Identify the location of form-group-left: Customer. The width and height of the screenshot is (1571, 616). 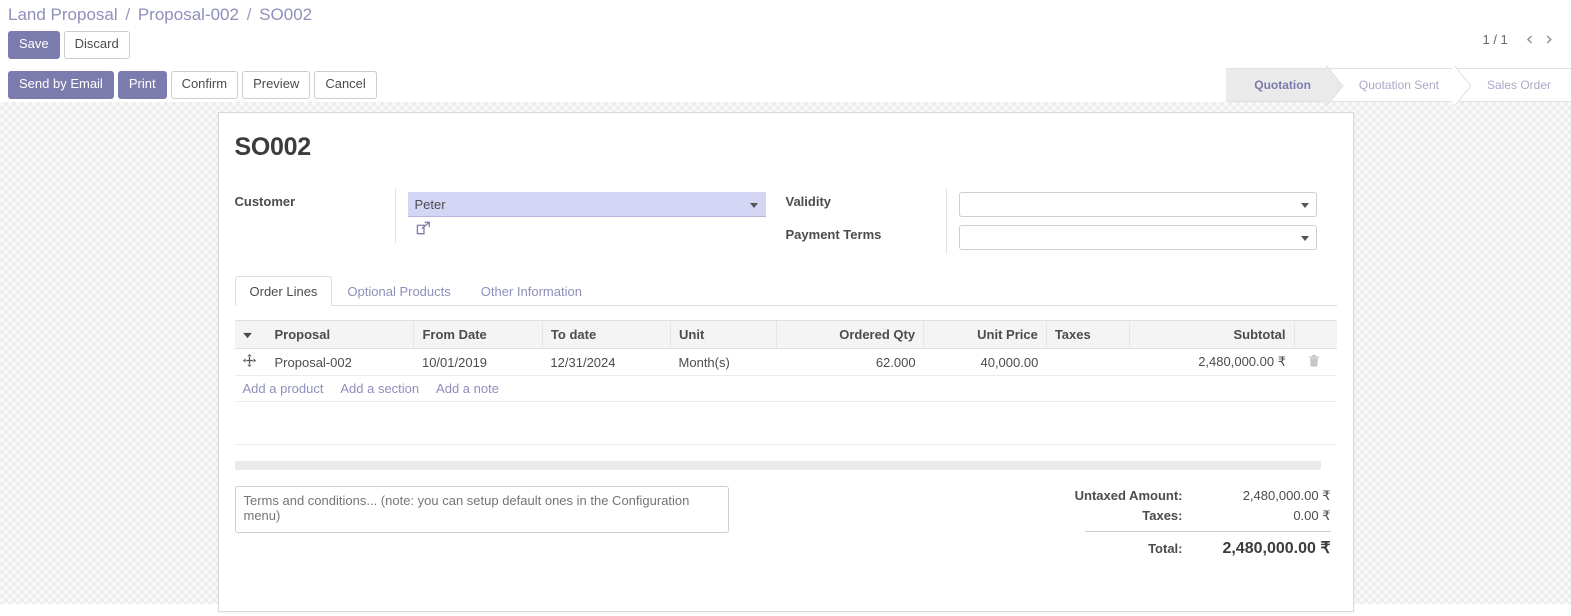
(510, 215).